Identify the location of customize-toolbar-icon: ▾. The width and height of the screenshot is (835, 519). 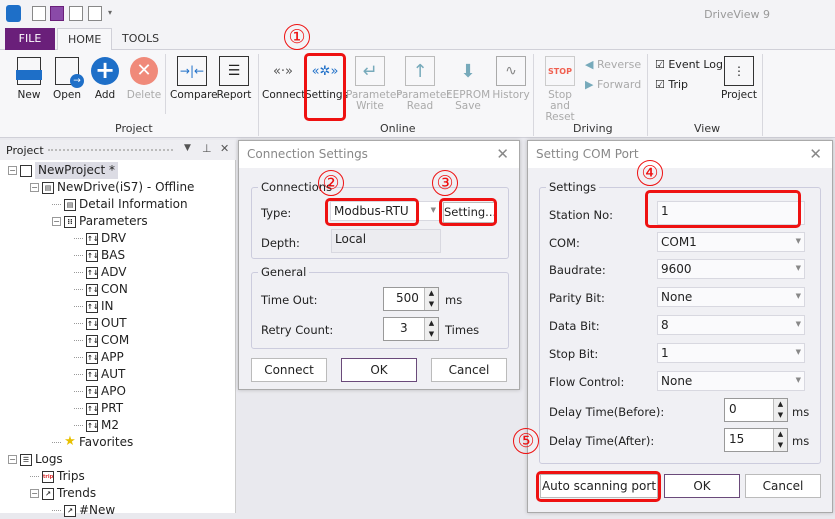
(110, 12).